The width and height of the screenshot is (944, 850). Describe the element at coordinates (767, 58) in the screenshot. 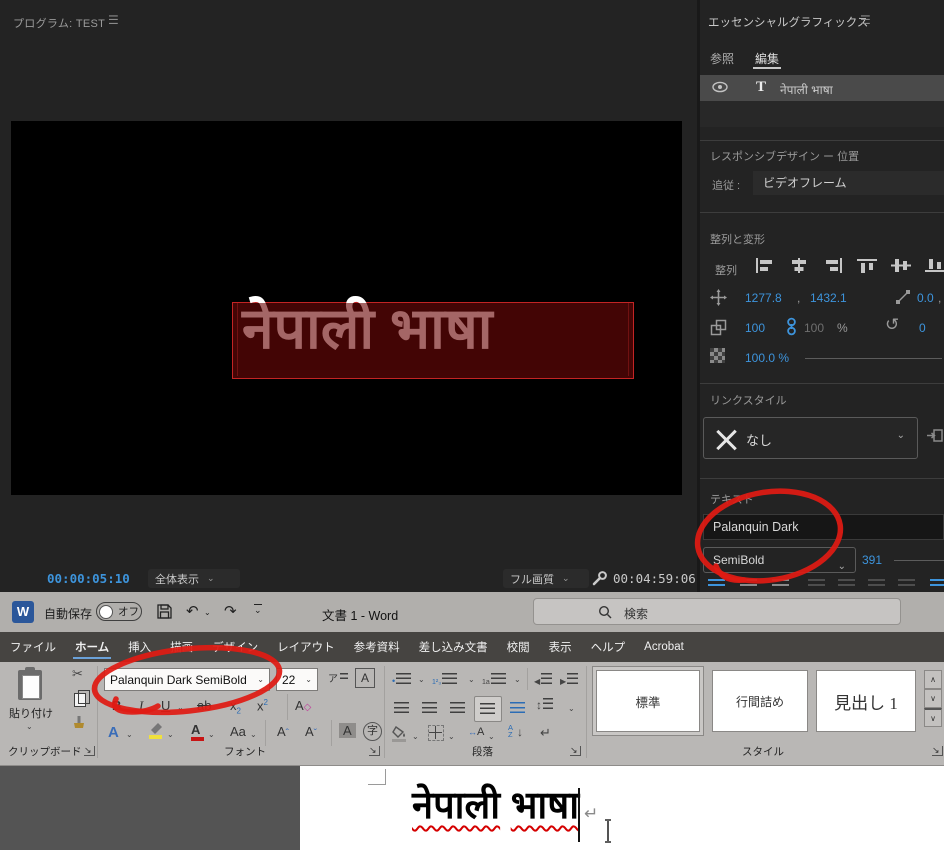

I see `tab-edit: 編集` at that location.